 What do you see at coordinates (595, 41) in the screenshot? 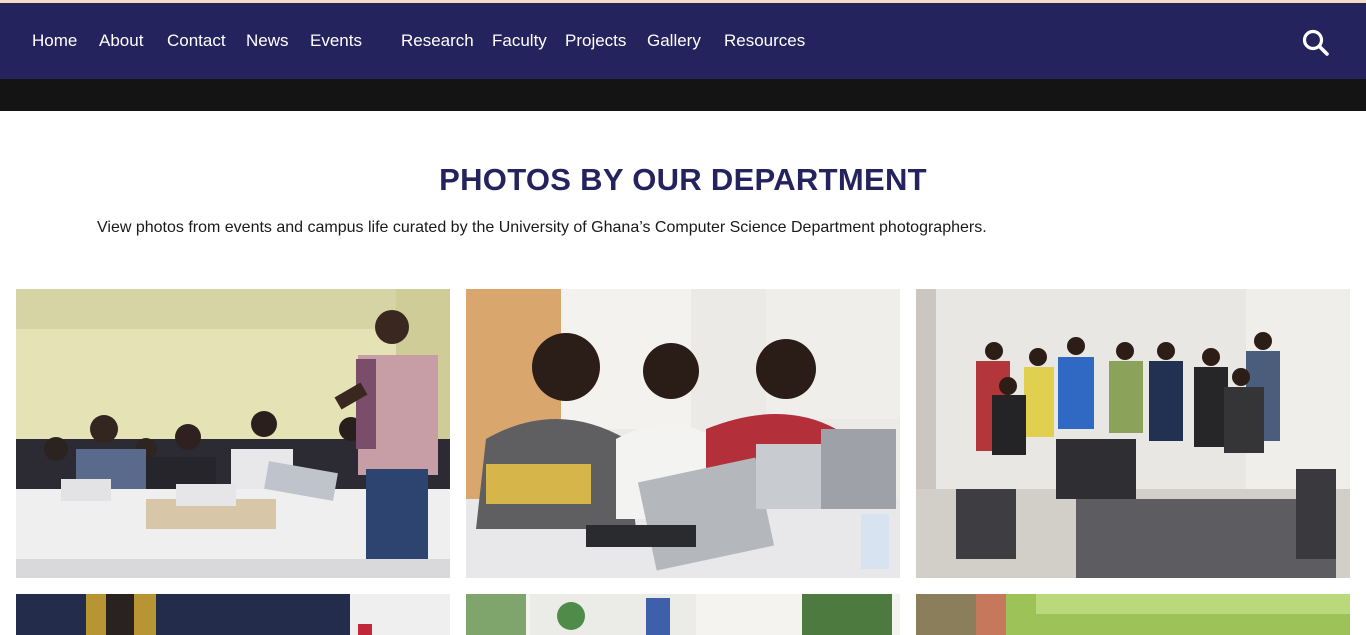
I see `nav-projects: Projects` at bounding box center [595, 41].